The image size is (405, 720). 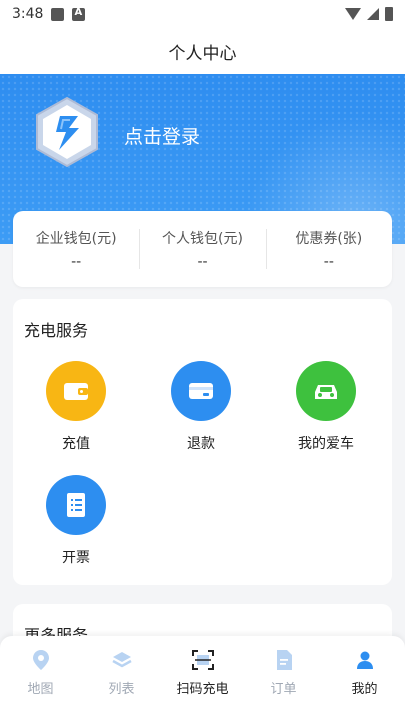 What do you see at coordinates (201, 391) in the screenshot?
I see `card-icon` at bounding box center [201, 391].